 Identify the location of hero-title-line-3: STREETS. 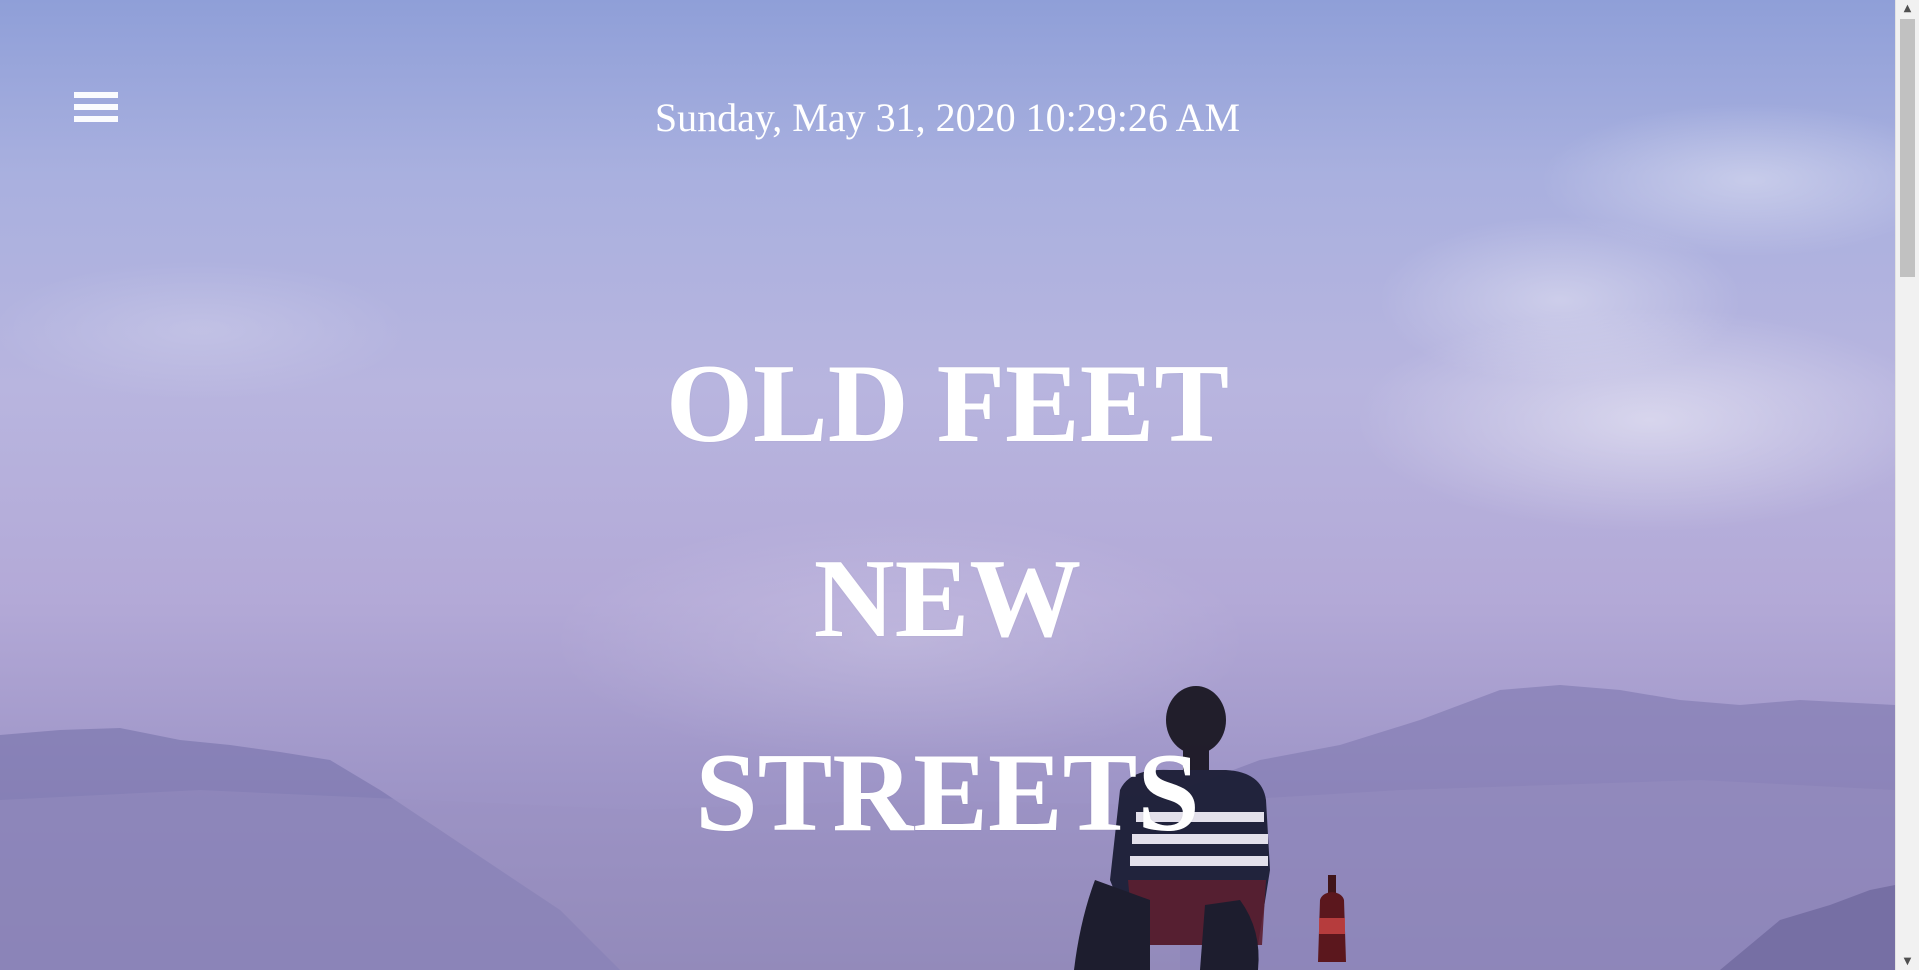
(947, 793).